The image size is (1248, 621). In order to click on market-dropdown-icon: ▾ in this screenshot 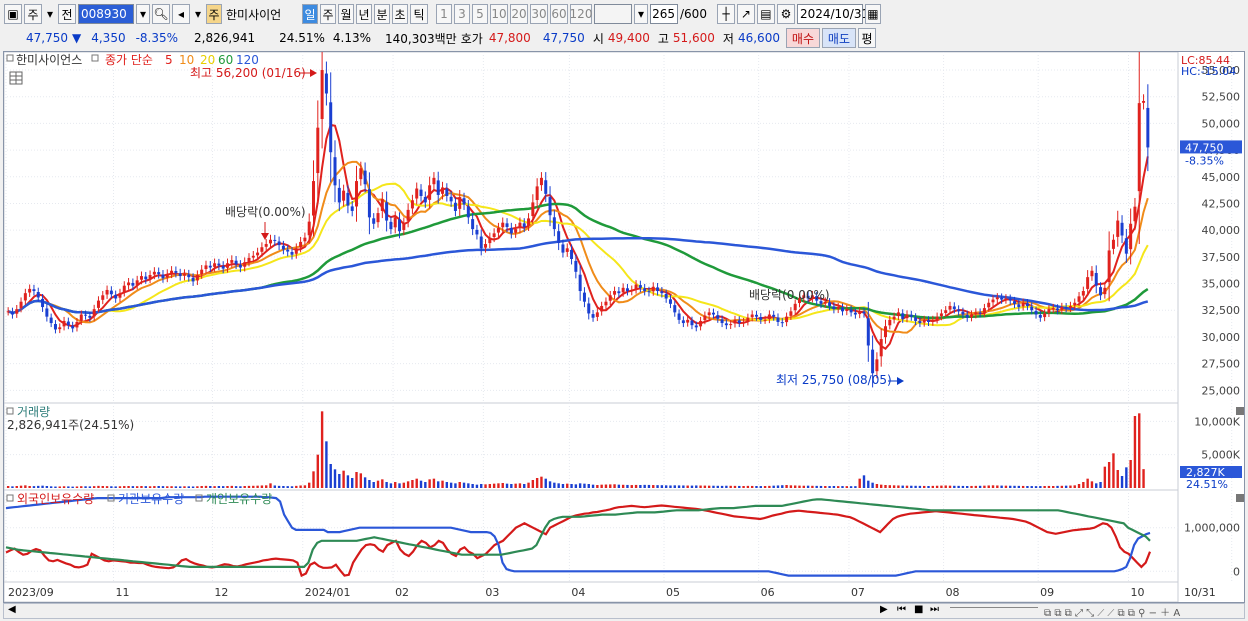, I will do `click(50, 14)`.